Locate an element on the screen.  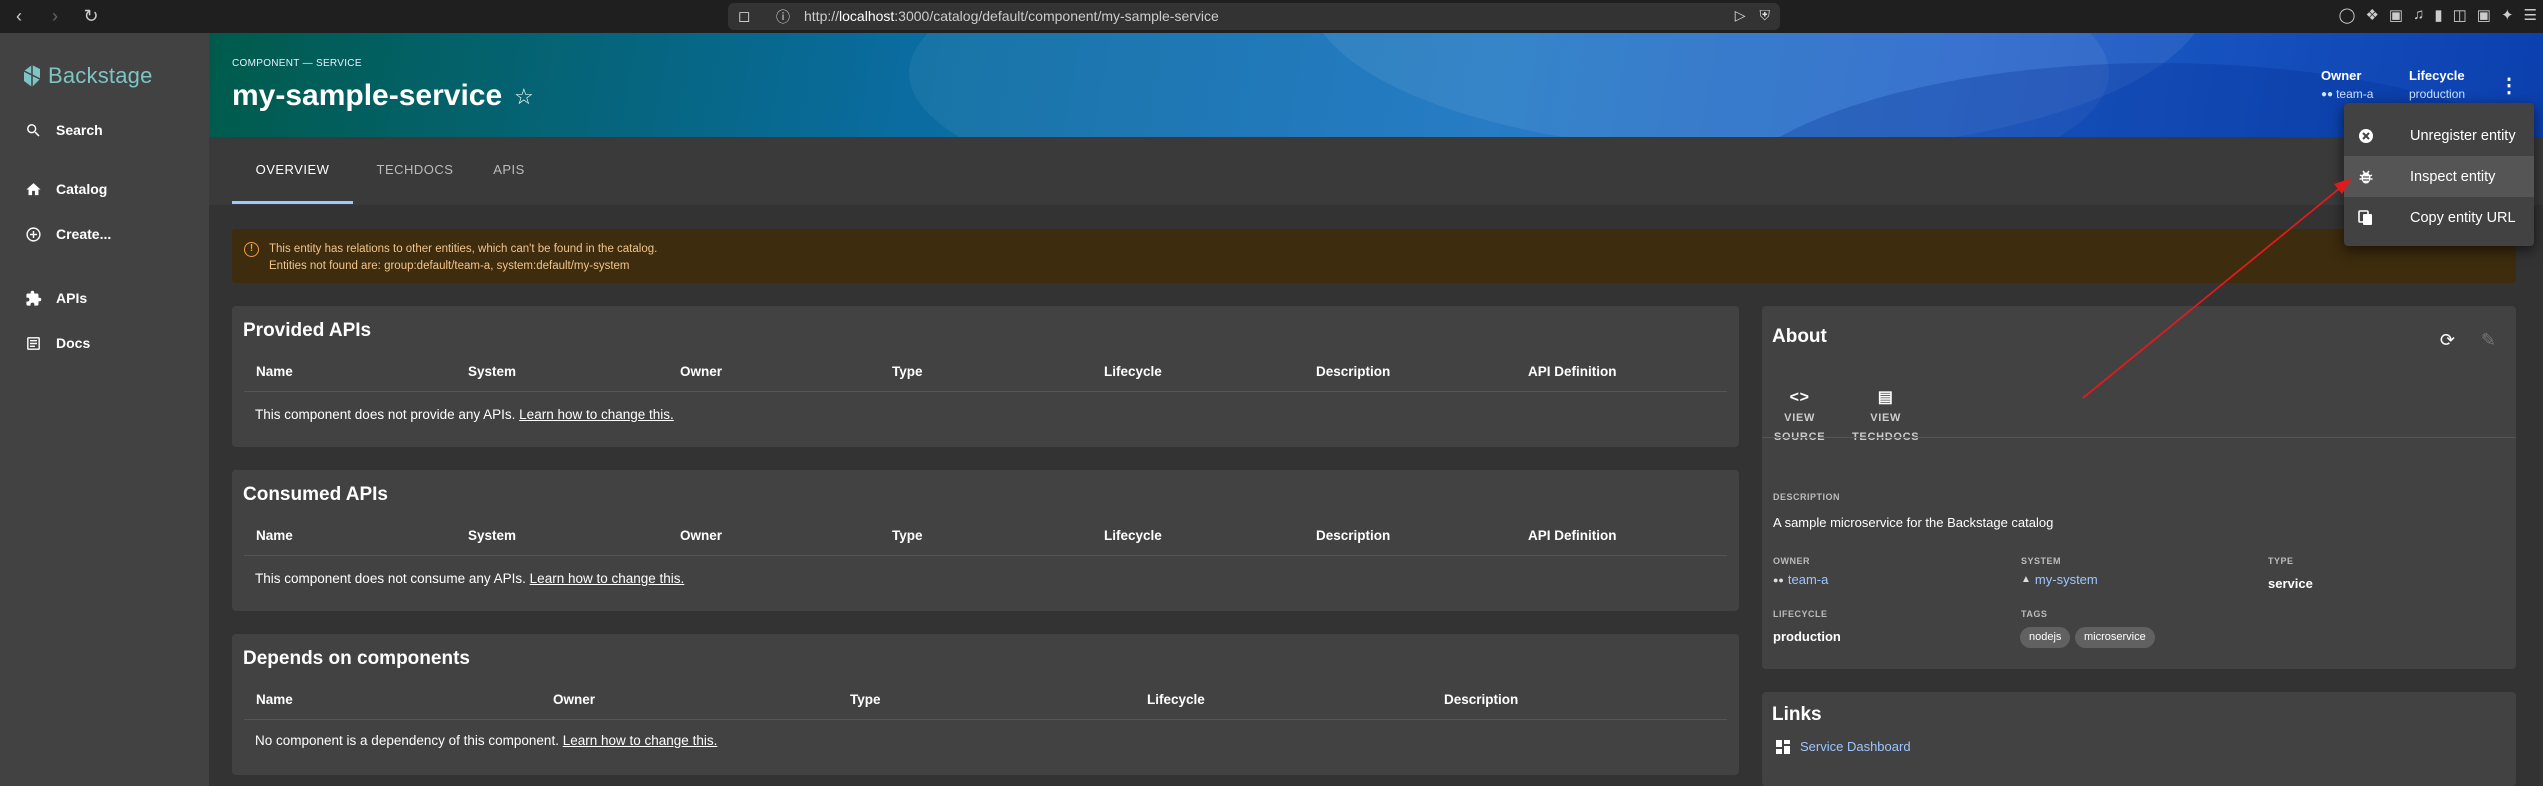
puzzle-icon is located at coordinates (33, 298).